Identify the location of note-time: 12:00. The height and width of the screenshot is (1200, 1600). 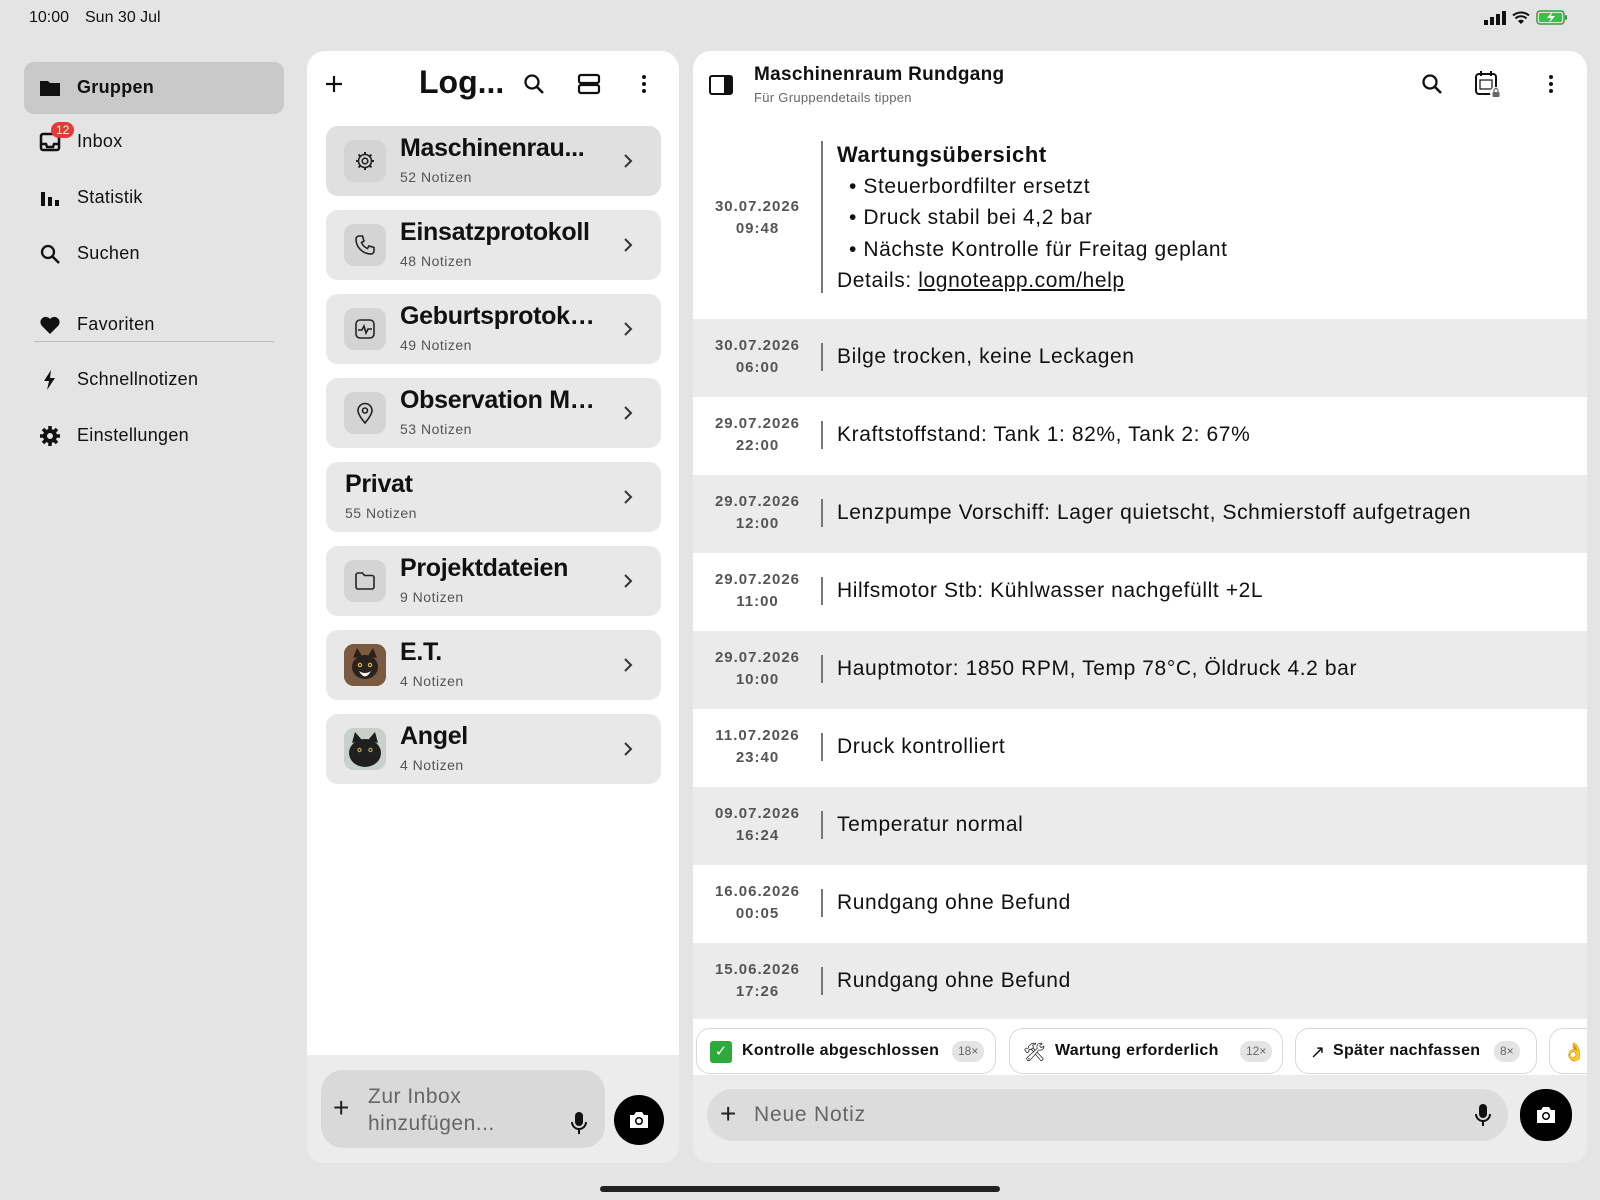
(757, 523).